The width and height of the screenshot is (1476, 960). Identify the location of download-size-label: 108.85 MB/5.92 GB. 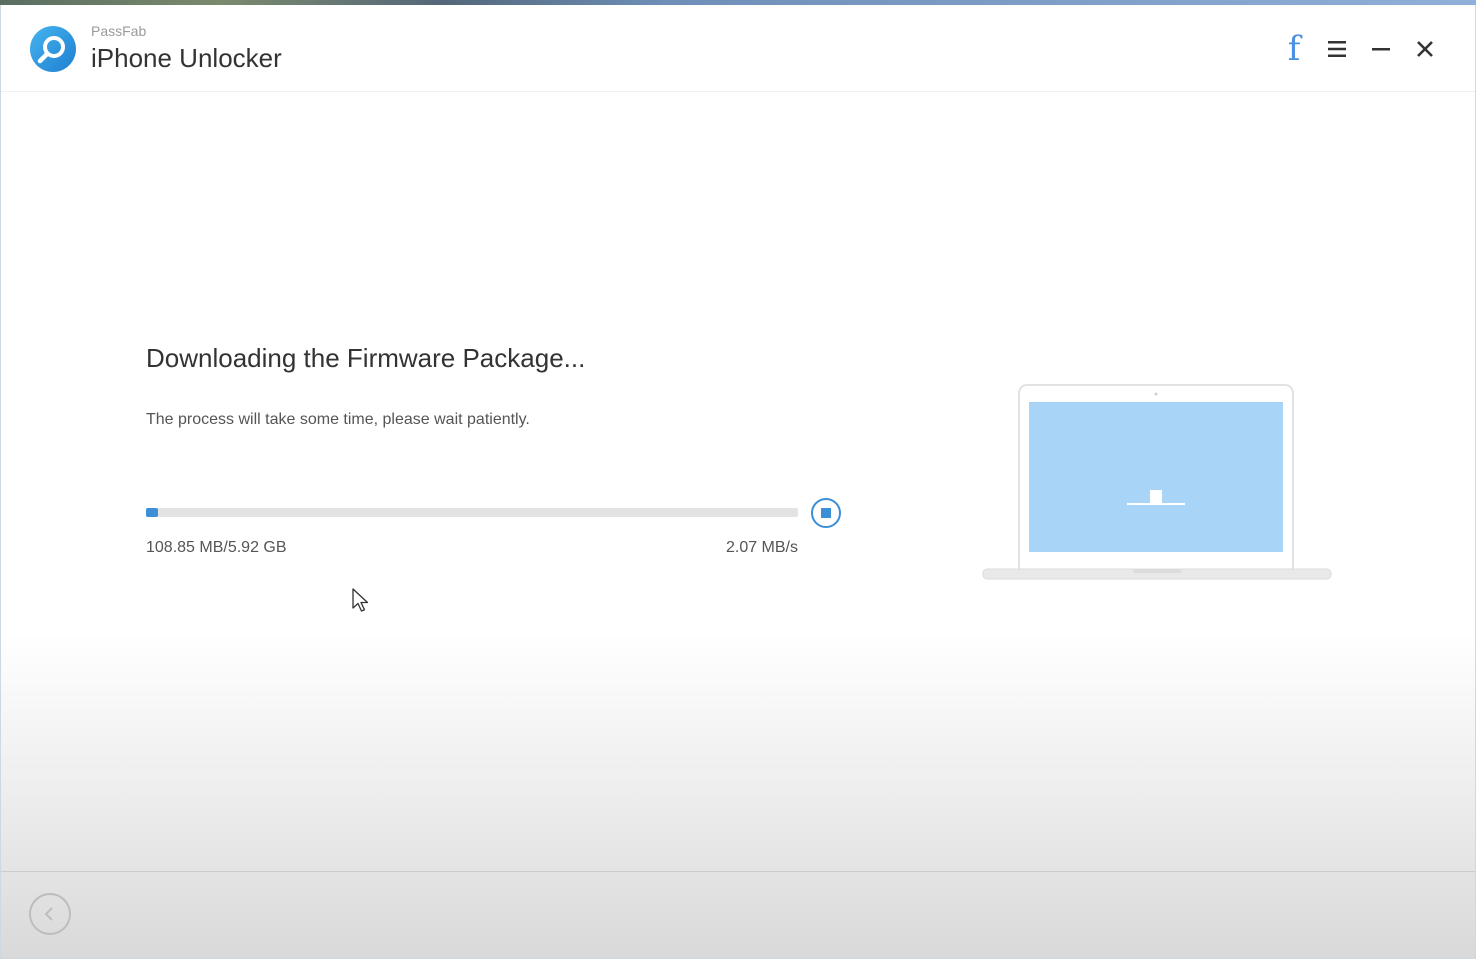
(216, 547).